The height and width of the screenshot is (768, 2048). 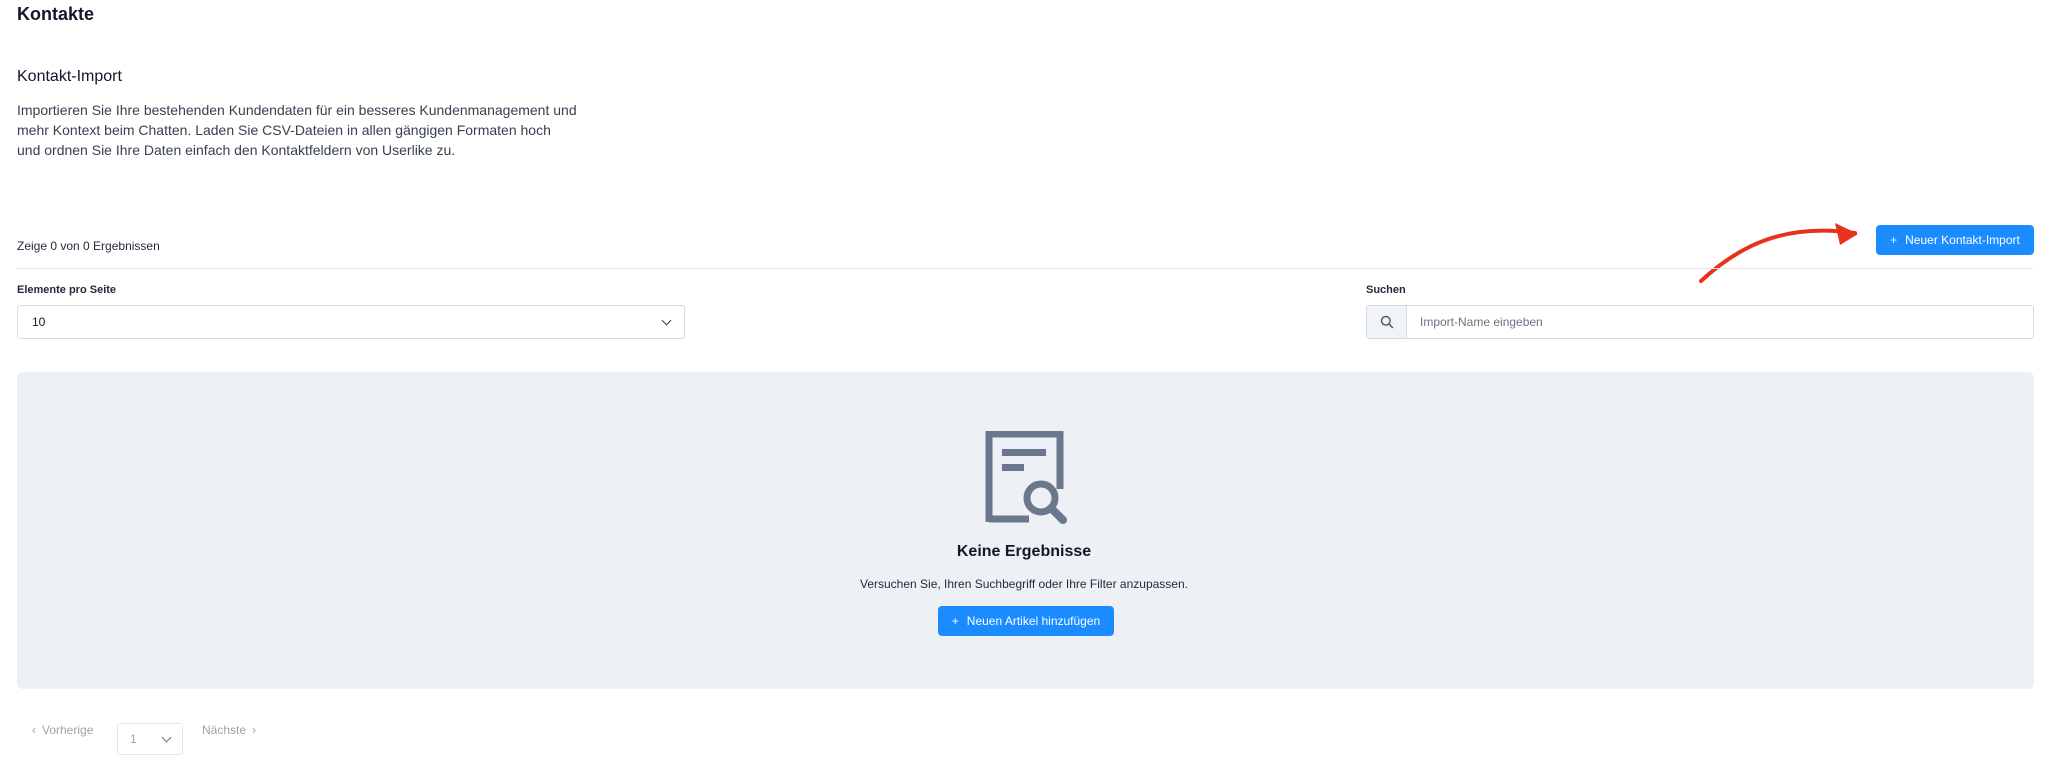 What do you see at coordinates (34, 730) in the screenshot?
I see `chevron-left-icon: ‹` at bounding box center [34, 730].